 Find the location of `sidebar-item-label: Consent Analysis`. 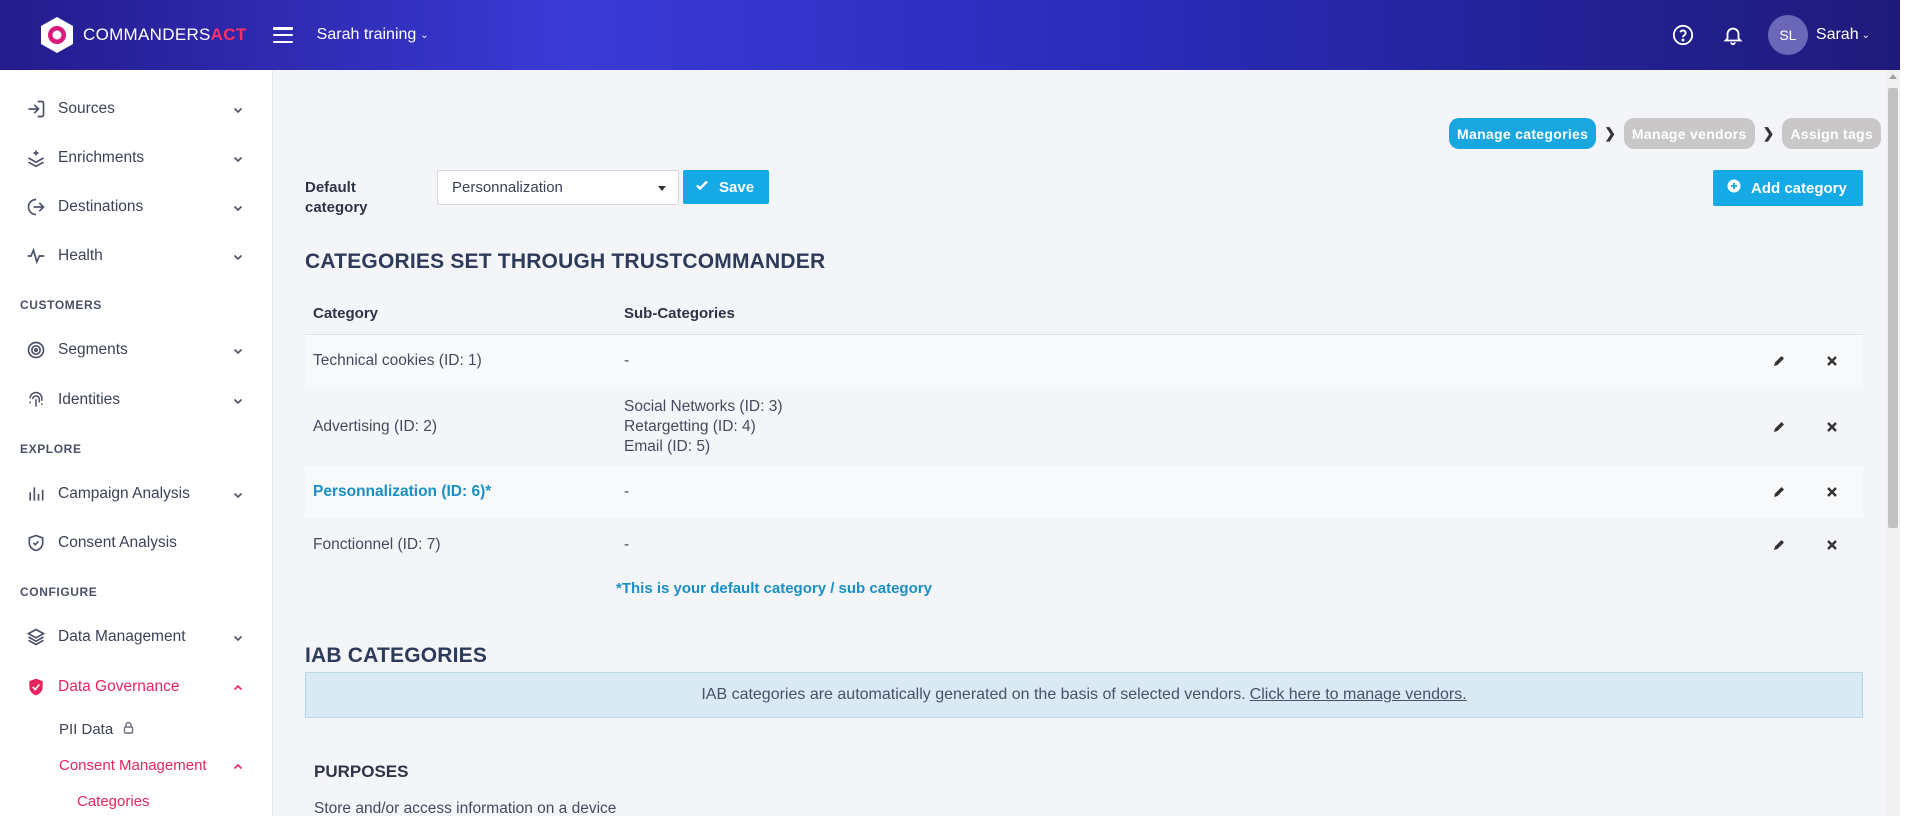

sidebar-item-label: Consent Analysis is located at coordinates (117, 542).